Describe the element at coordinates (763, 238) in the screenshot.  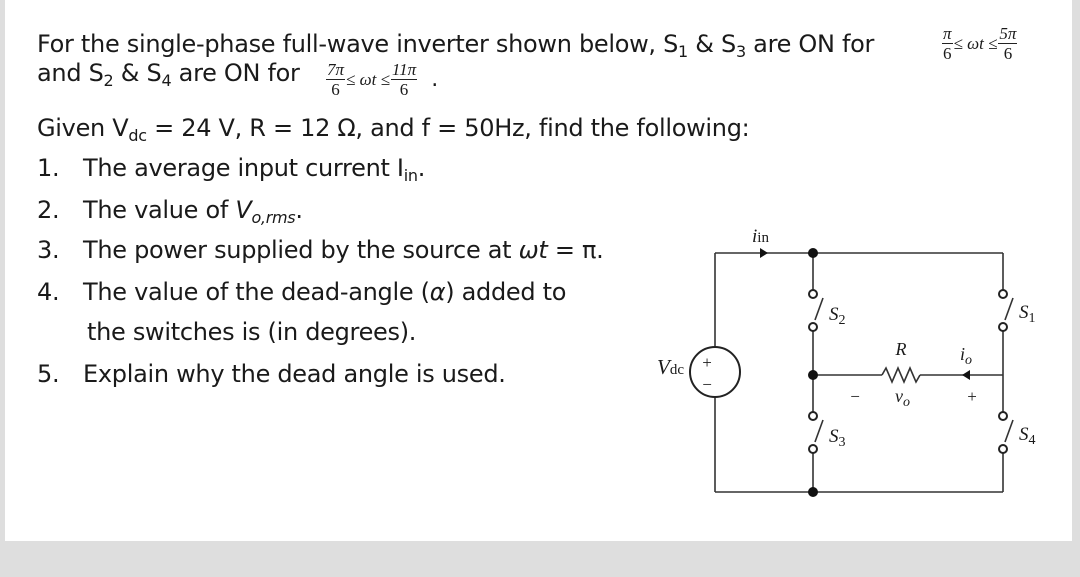
I see `sub: in` at that location.